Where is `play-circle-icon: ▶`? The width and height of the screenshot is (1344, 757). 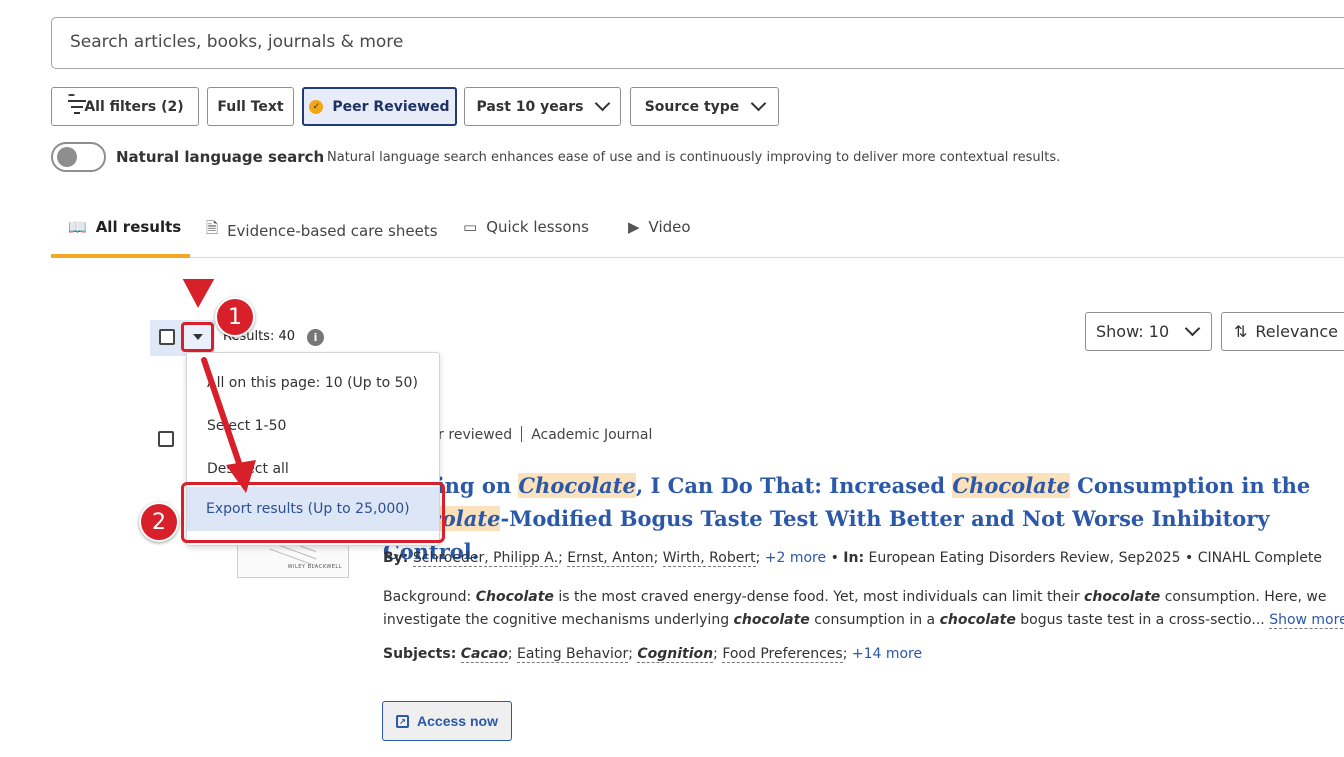
play-circle-icon: ▶ is located at coordinates (634, 227).